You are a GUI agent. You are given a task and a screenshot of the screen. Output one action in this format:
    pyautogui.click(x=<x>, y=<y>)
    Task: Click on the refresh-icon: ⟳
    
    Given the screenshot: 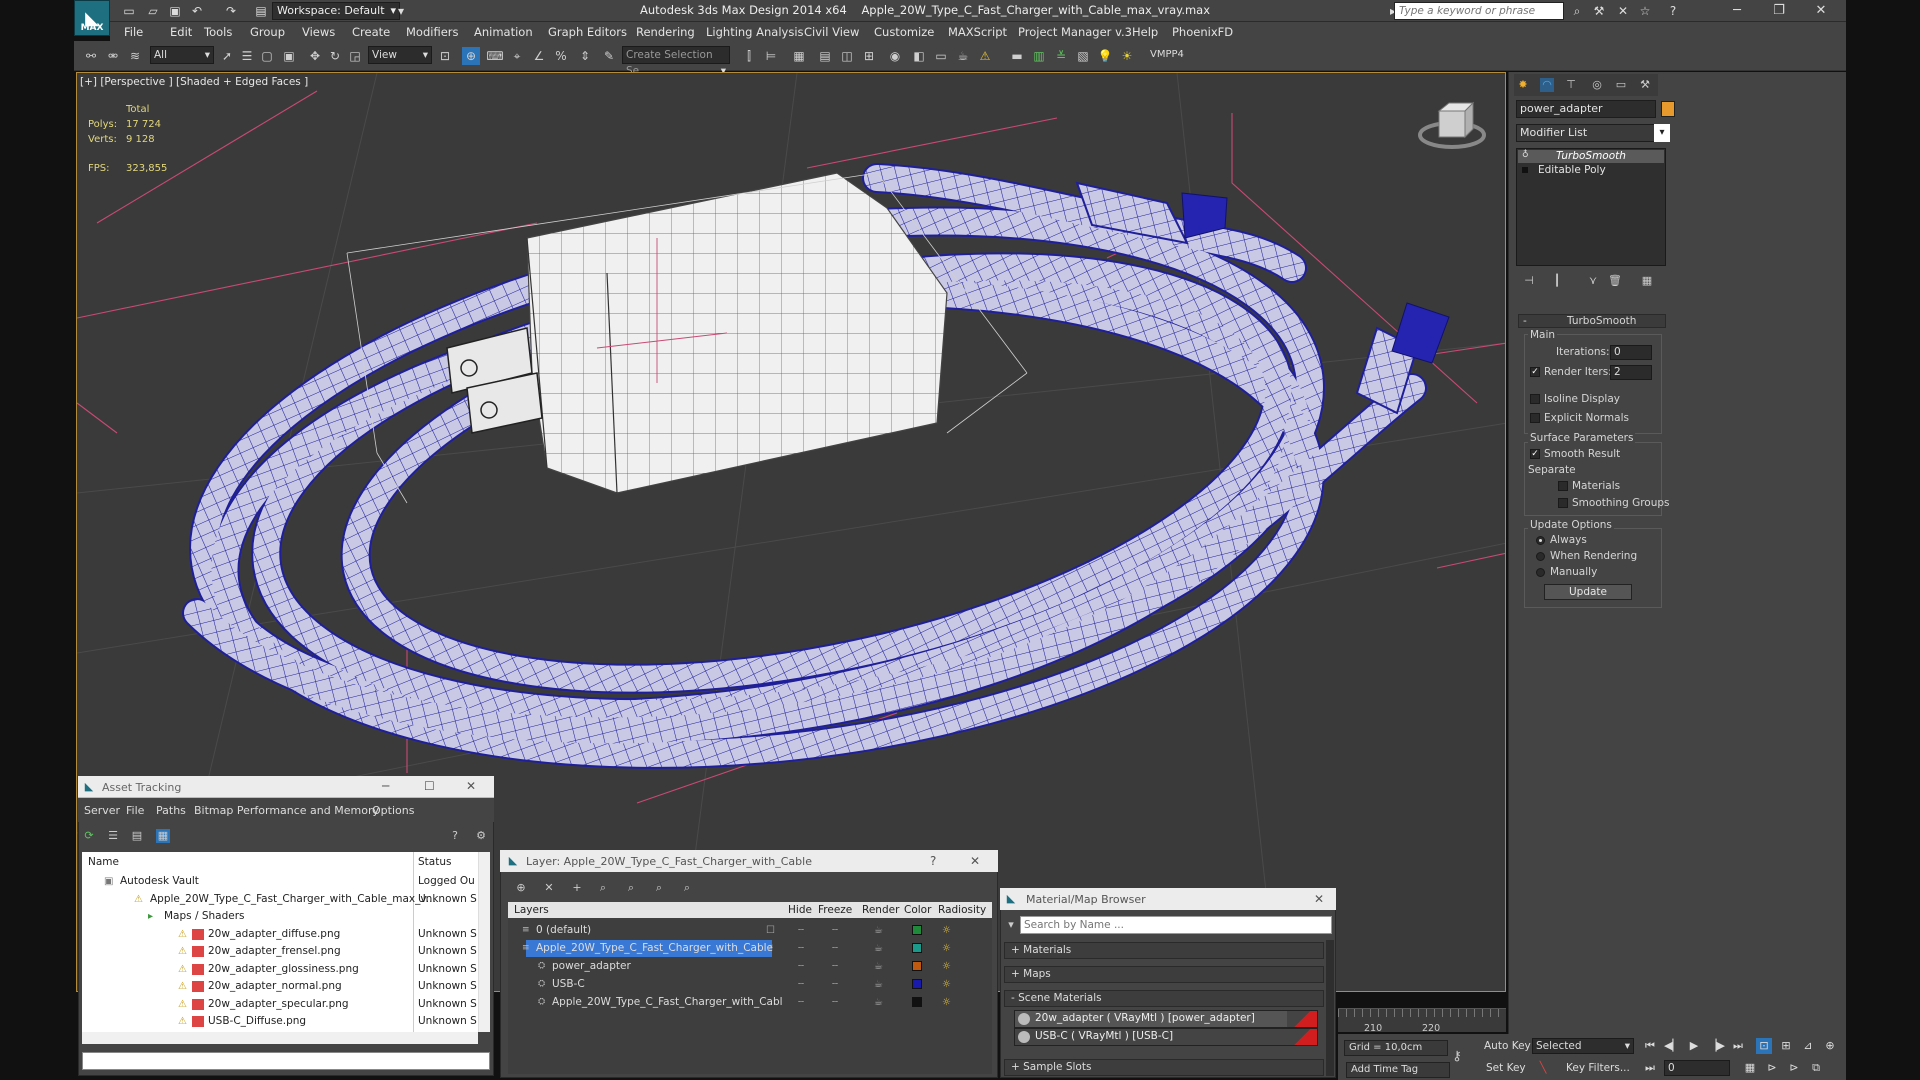 What is the action you would take?
    pyautogui.click(x=89, y=836)
    